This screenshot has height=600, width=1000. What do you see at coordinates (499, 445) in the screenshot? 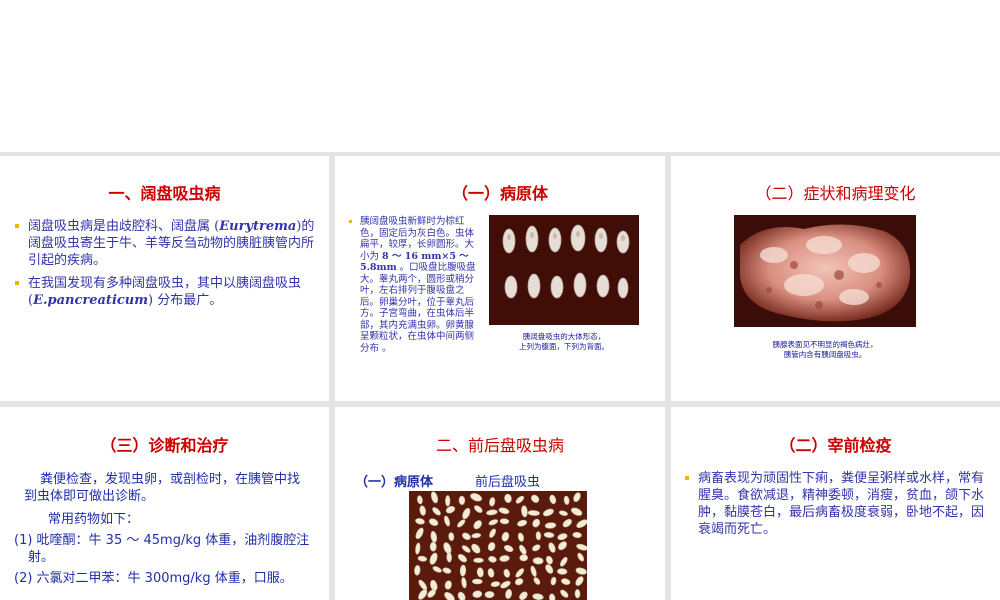
I see `slide-title: 二、前后盘吸虫病` at bounding box center [499, 445].